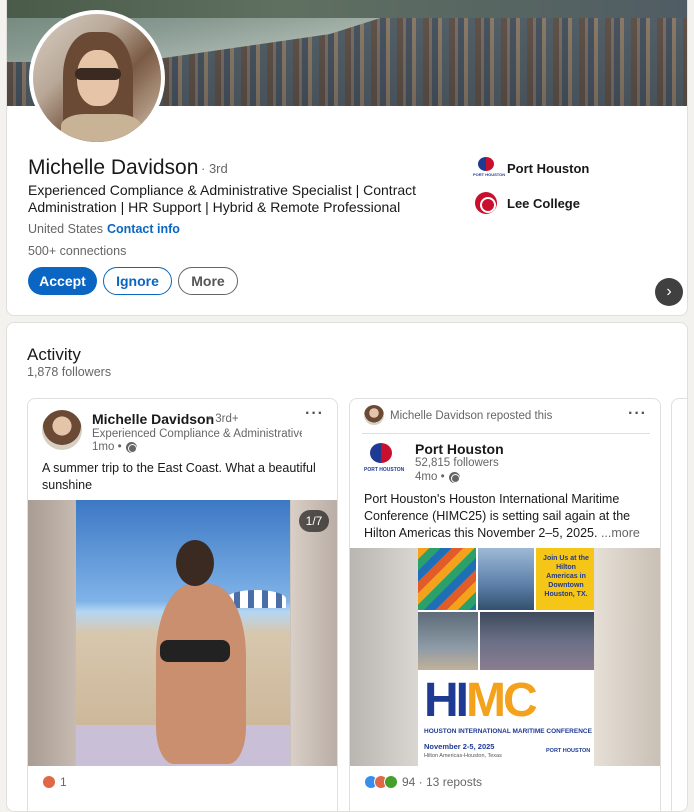  What do you see at coordinates (208, 281) in the screenshot?
I see `more-button: More` at bounding box center [208, 281].